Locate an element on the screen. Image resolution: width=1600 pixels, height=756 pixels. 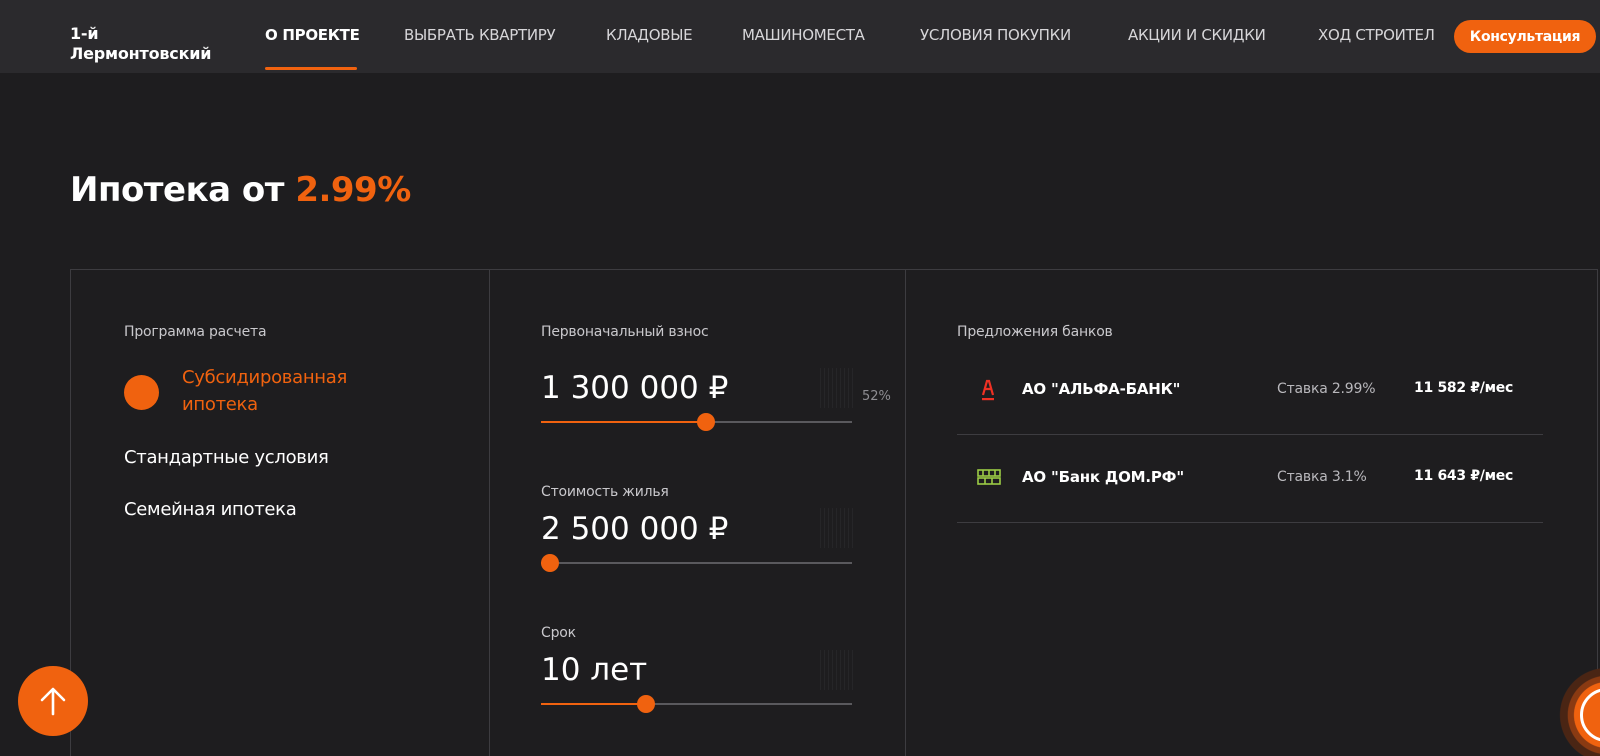
nav-item-choose-apartment: ВЫБРАТЬ КВАРТИРУ is located at coordinates (480, 35).